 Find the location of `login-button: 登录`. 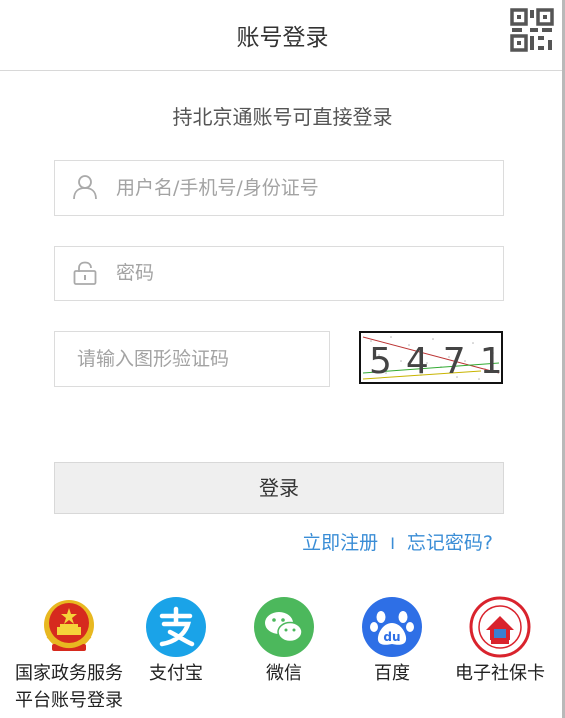

login-button: 登录 is located at coordinates (279, 488).